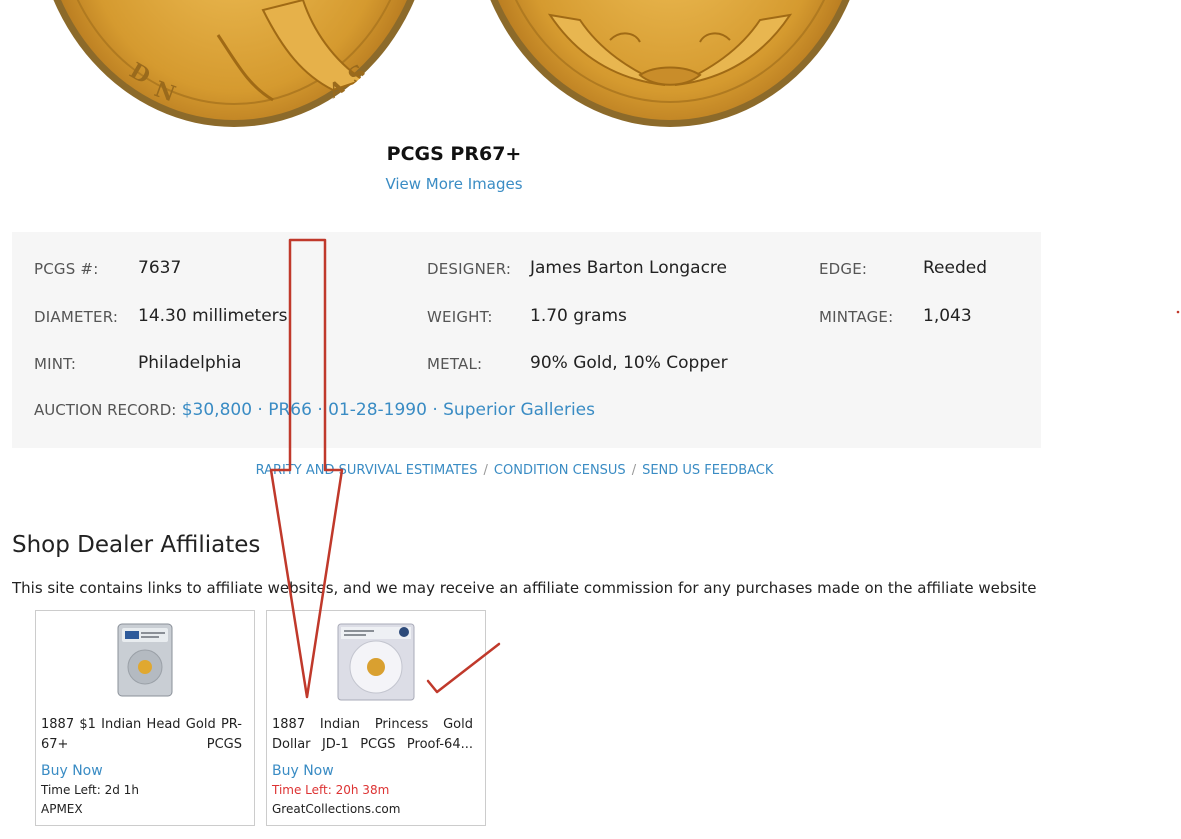 This screenshot has height=839, width=1181. Describe the element at coordinates (454, 154) in the screenshot. I see `grade-title: PCGS PR67+` at that location.